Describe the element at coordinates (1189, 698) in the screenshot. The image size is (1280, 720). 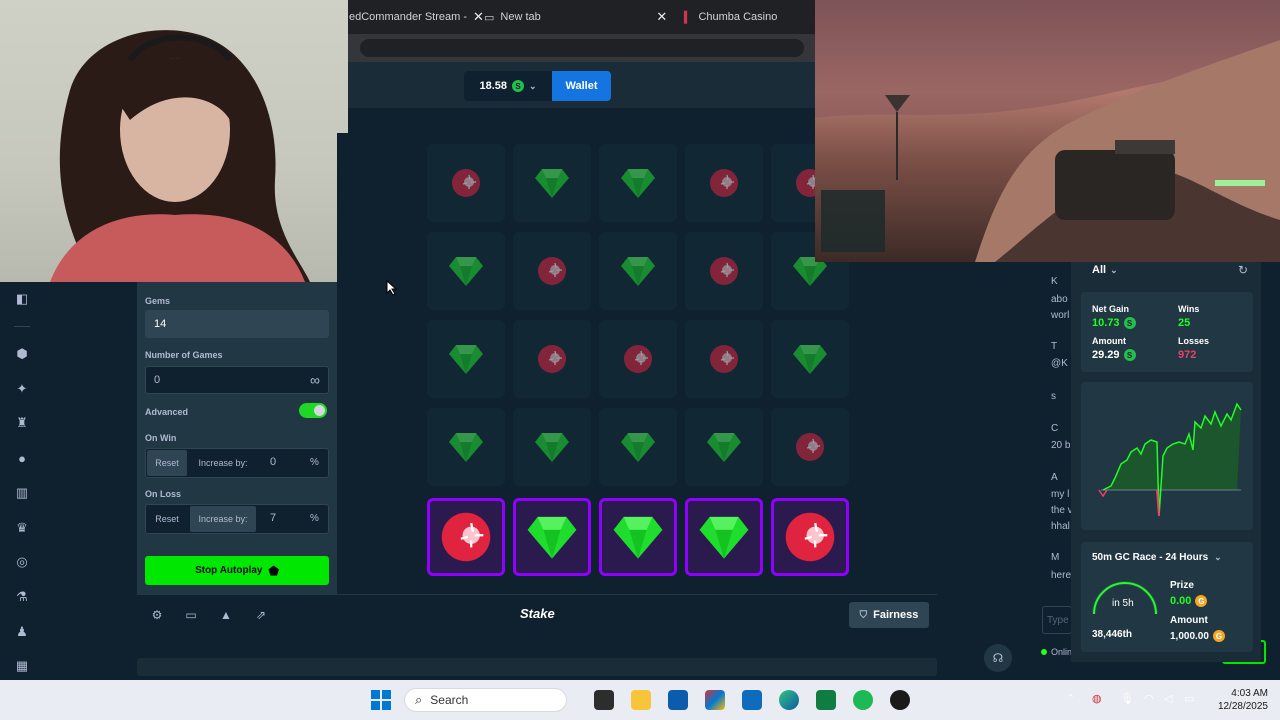
I see `battery-icon: ▭` at that location.